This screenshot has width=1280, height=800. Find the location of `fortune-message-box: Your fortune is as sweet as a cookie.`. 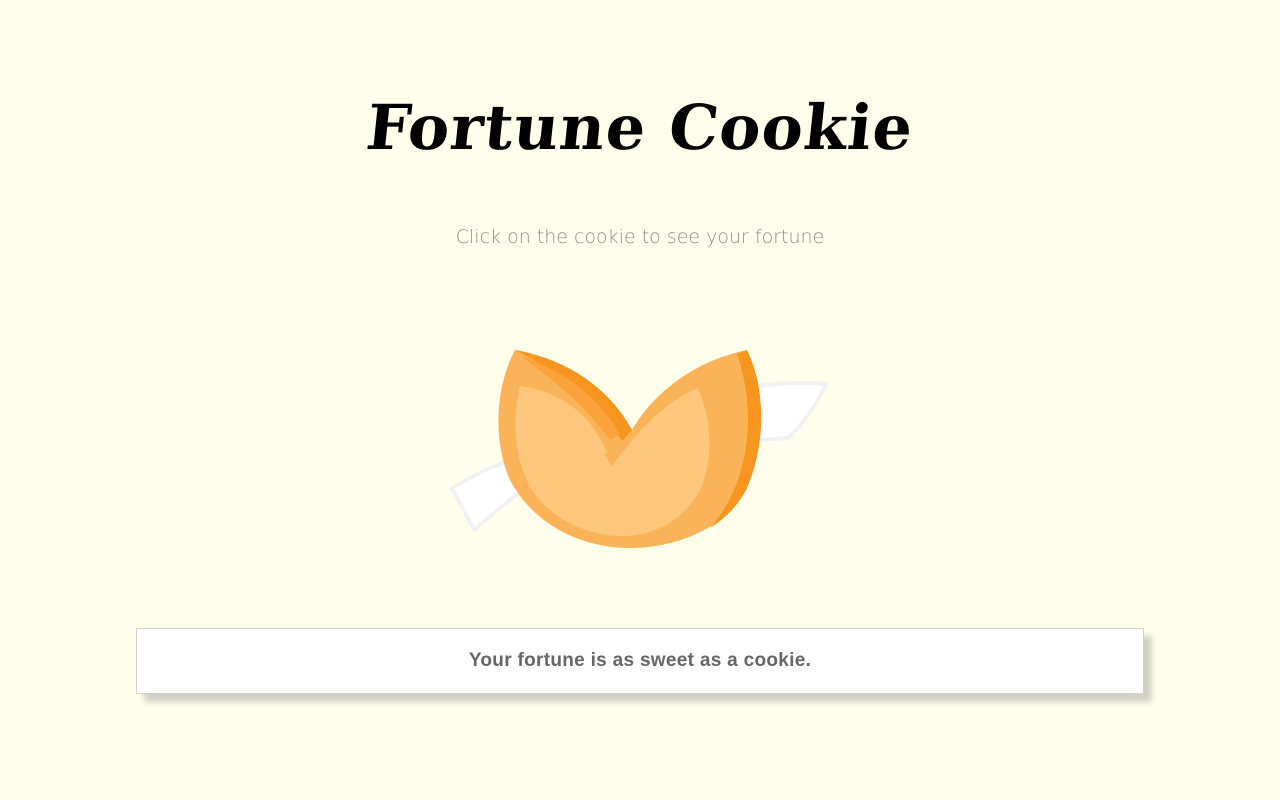

fortune-message-box: Your fortune is as sweet as a cookie. is located at coordinates (640, 661).